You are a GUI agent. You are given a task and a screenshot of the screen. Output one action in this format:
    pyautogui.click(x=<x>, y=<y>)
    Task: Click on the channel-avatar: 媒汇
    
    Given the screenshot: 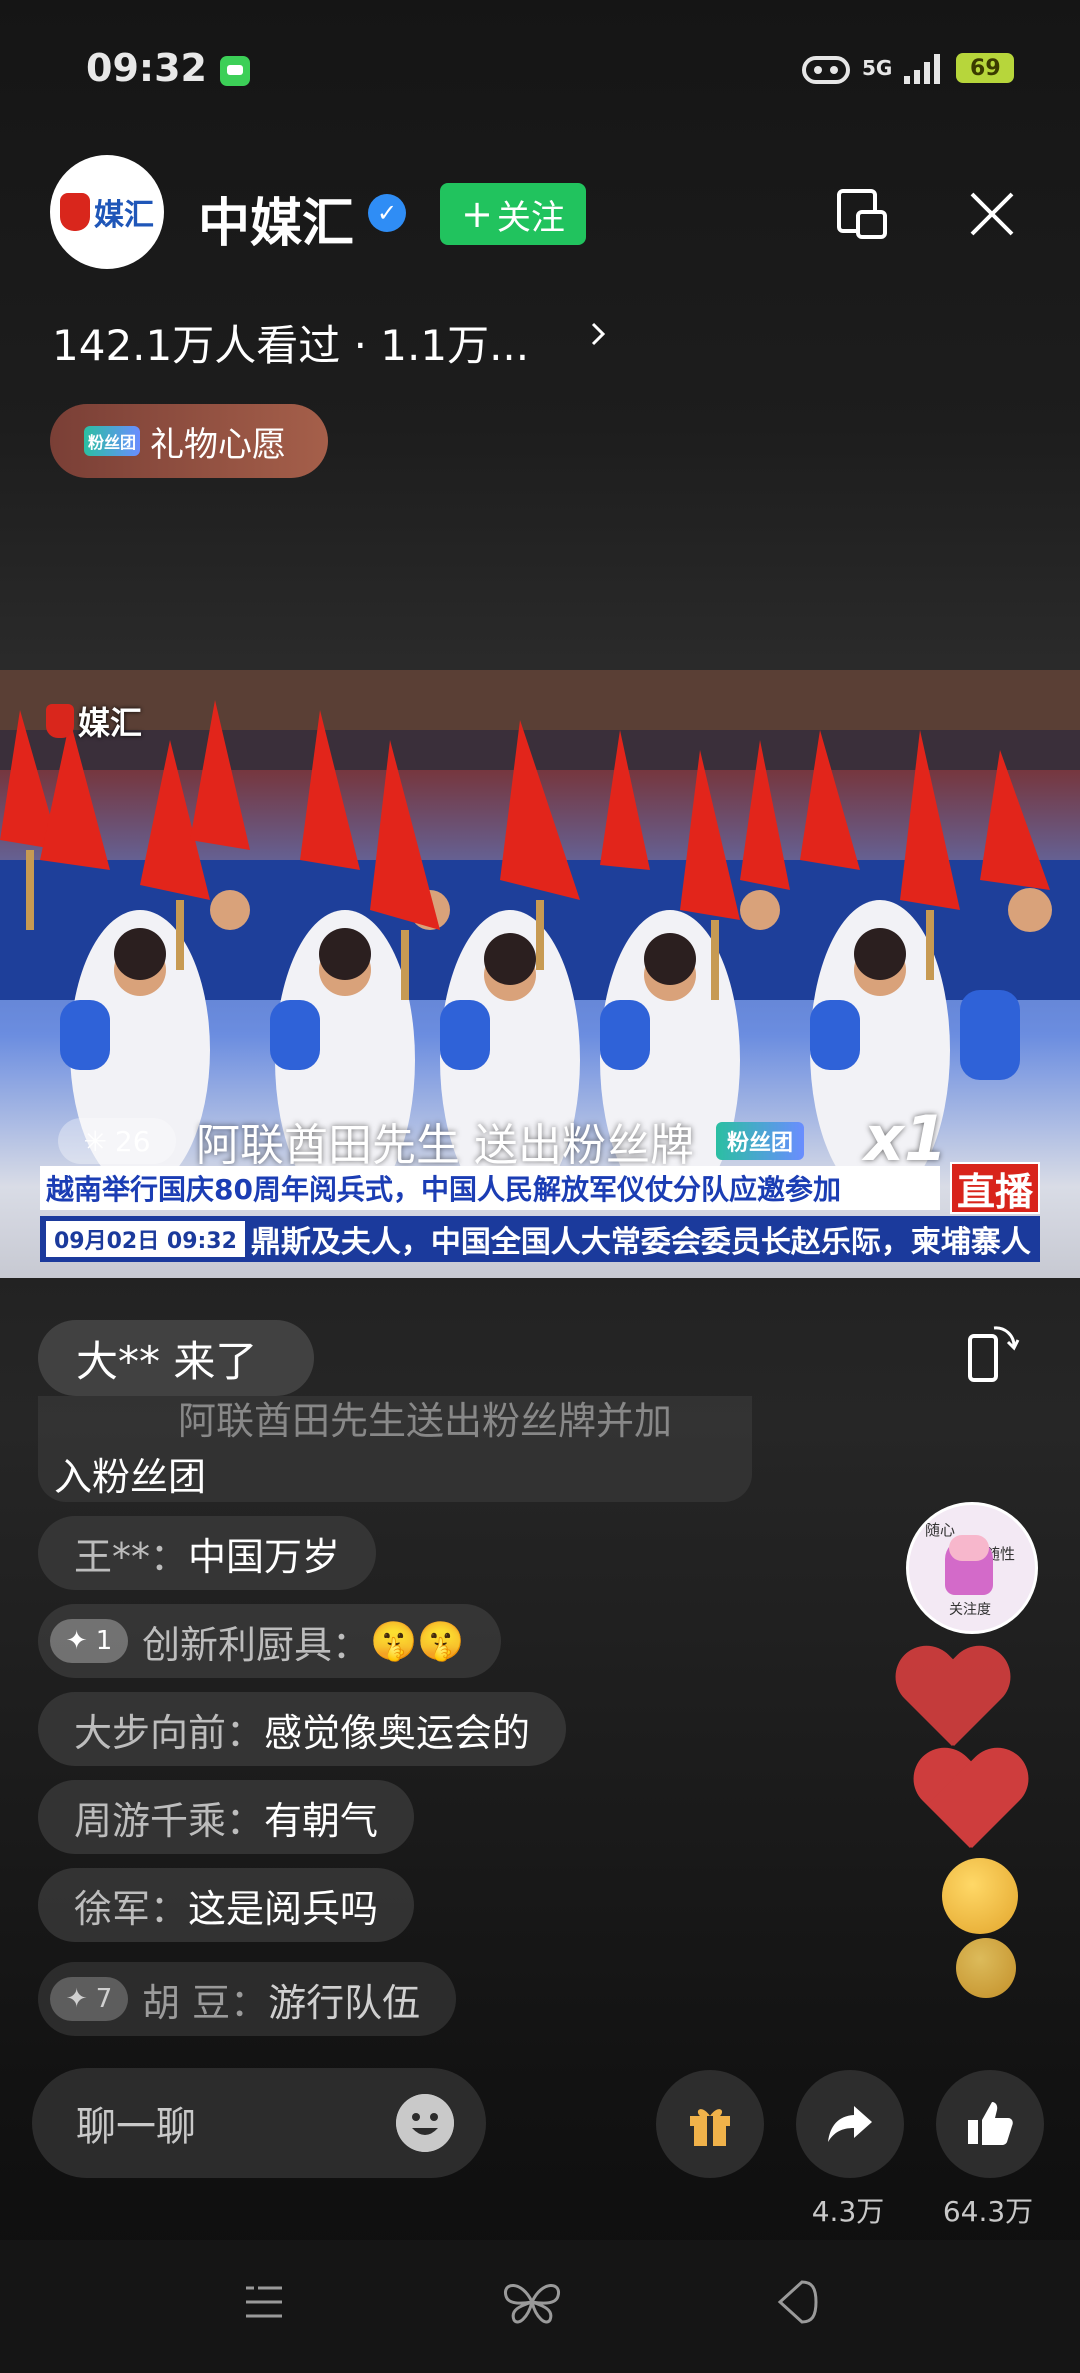 What is the action you would take?
    pyautogui.click(x=107, y=212)
    